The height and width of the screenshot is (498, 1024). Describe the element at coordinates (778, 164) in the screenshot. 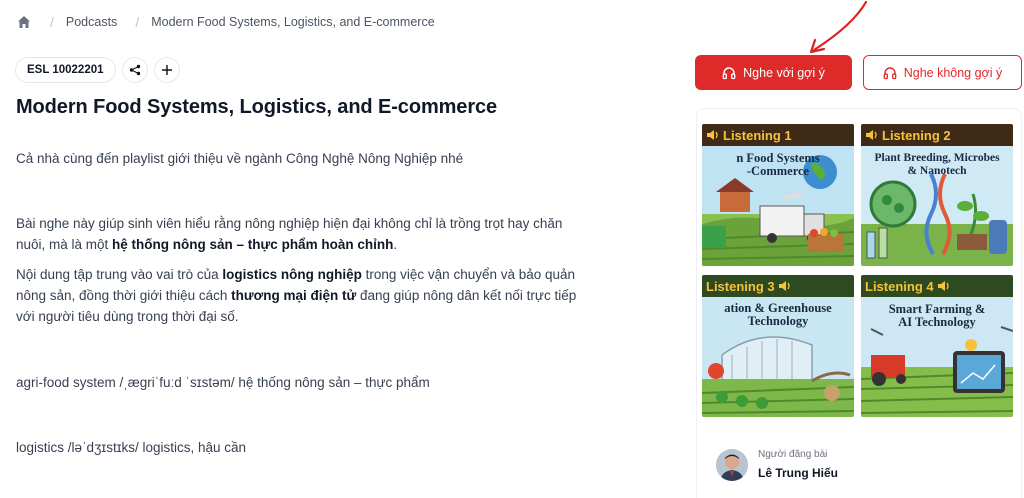

I see `thumbnail-headline: n Food Systems -Commerce` at that location.